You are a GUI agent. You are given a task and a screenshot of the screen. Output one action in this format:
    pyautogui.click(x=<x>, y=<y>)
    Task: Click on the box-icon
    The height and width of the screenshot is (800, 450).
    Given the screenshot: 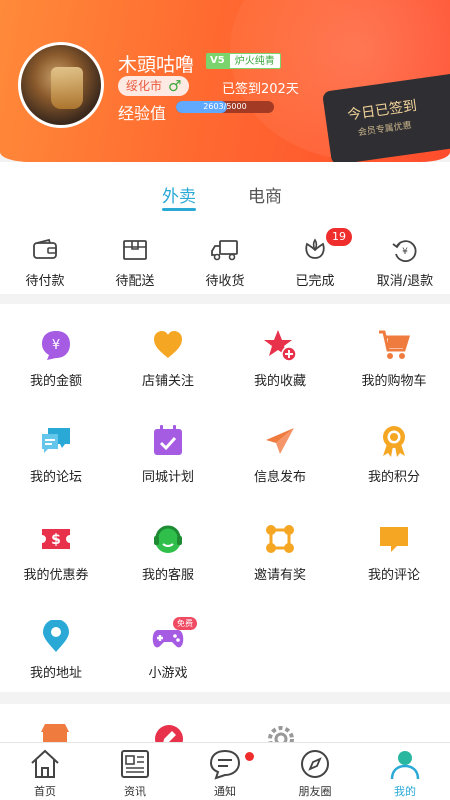 What is the action you would take?
    pyautogui.click(x=135, y=250)
    